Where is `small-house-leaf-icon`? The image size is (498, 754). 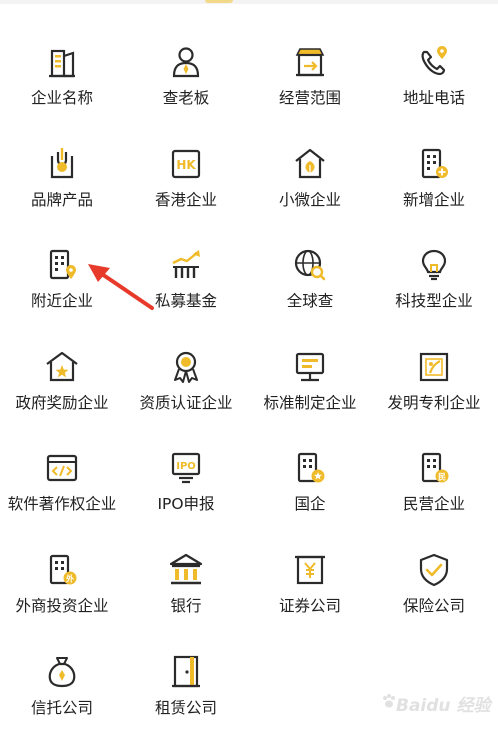 small-house-leaf-icon is located at coordinates (310, 164).